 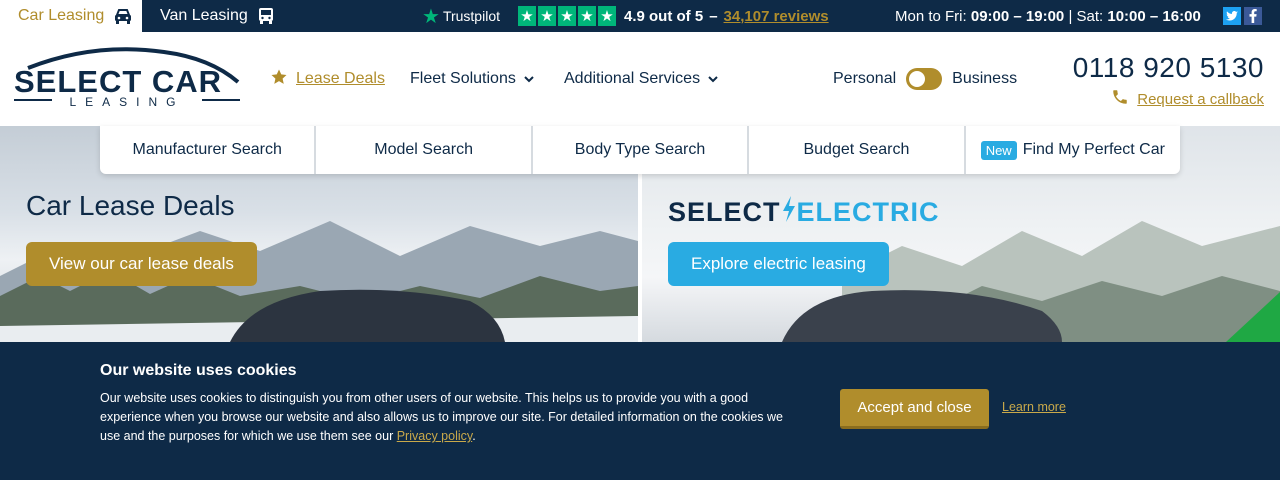 What do you see at coordinates (865, 78) in the screenshot?
I see `toggle-personal-label: Personal` at bounding box center [865, 78].